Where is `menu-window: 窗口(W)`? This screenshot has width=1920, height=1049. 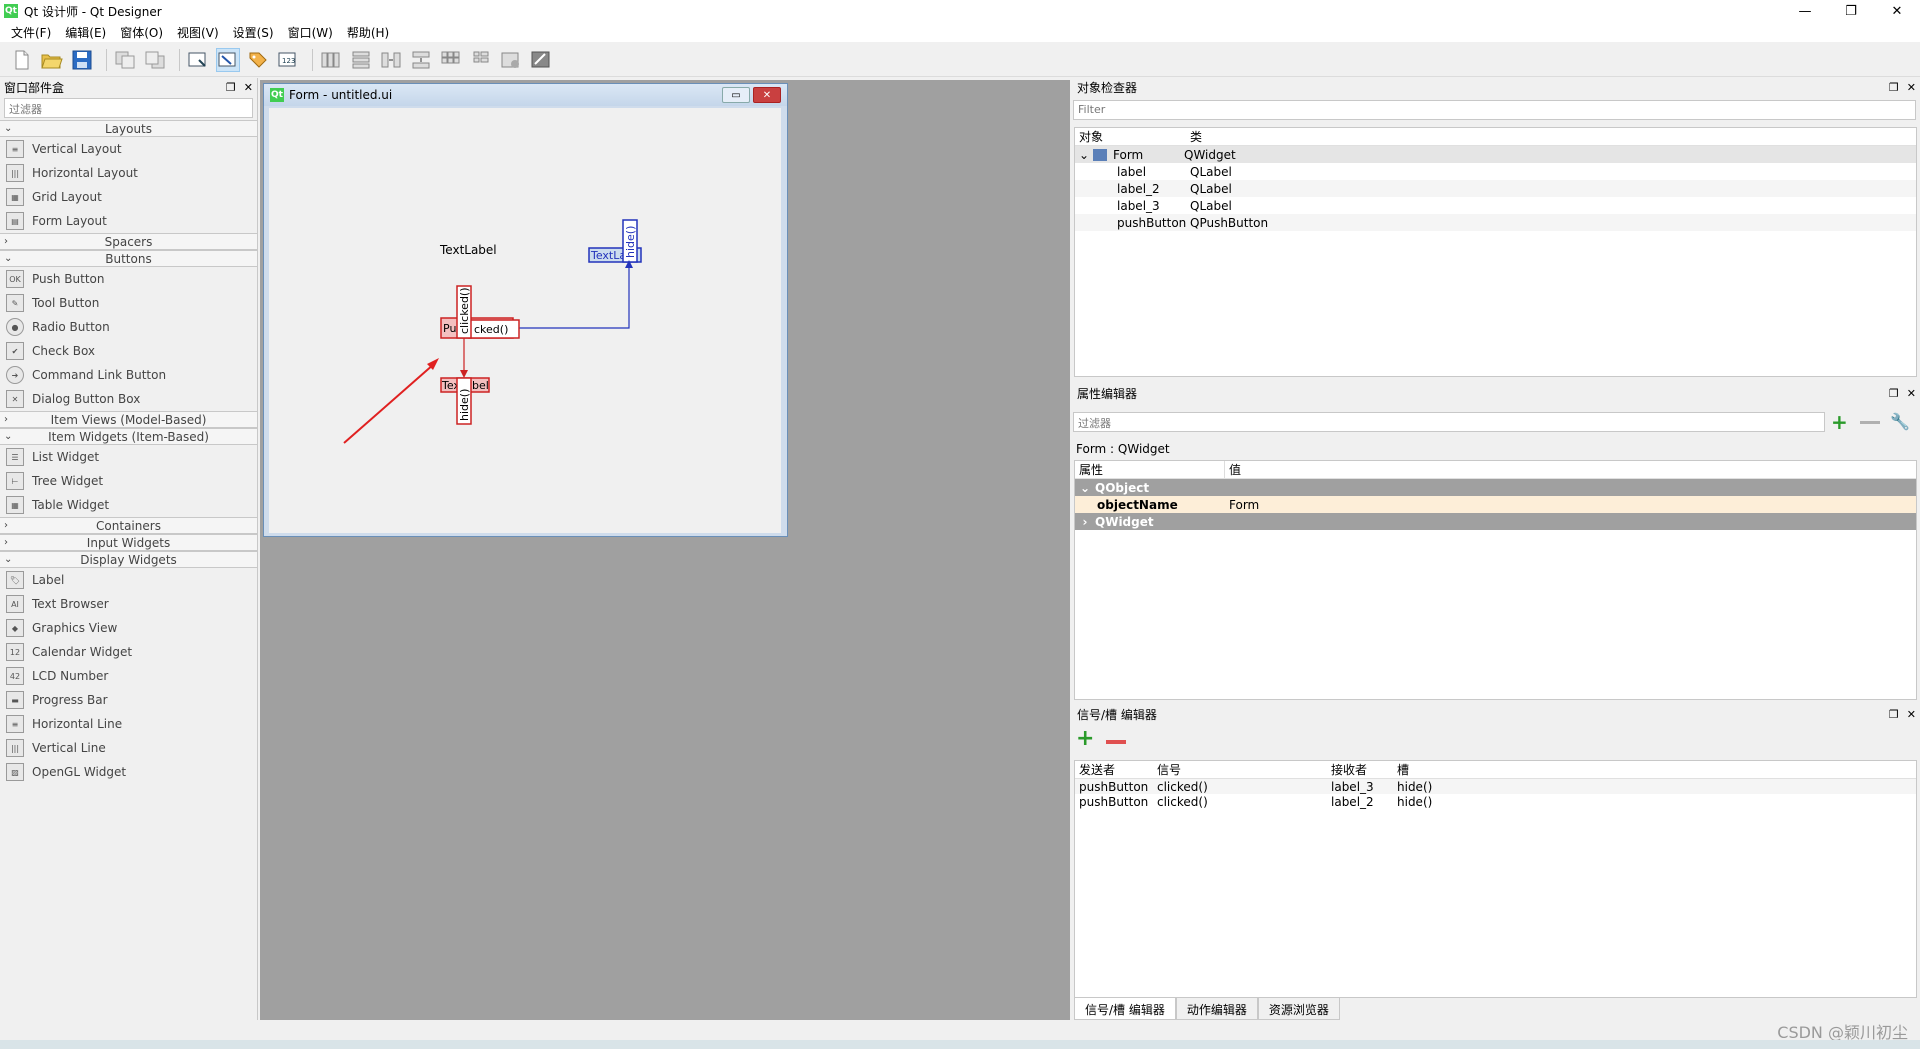
menu-window: 窗口(W) is located at coordinates (310, 32).